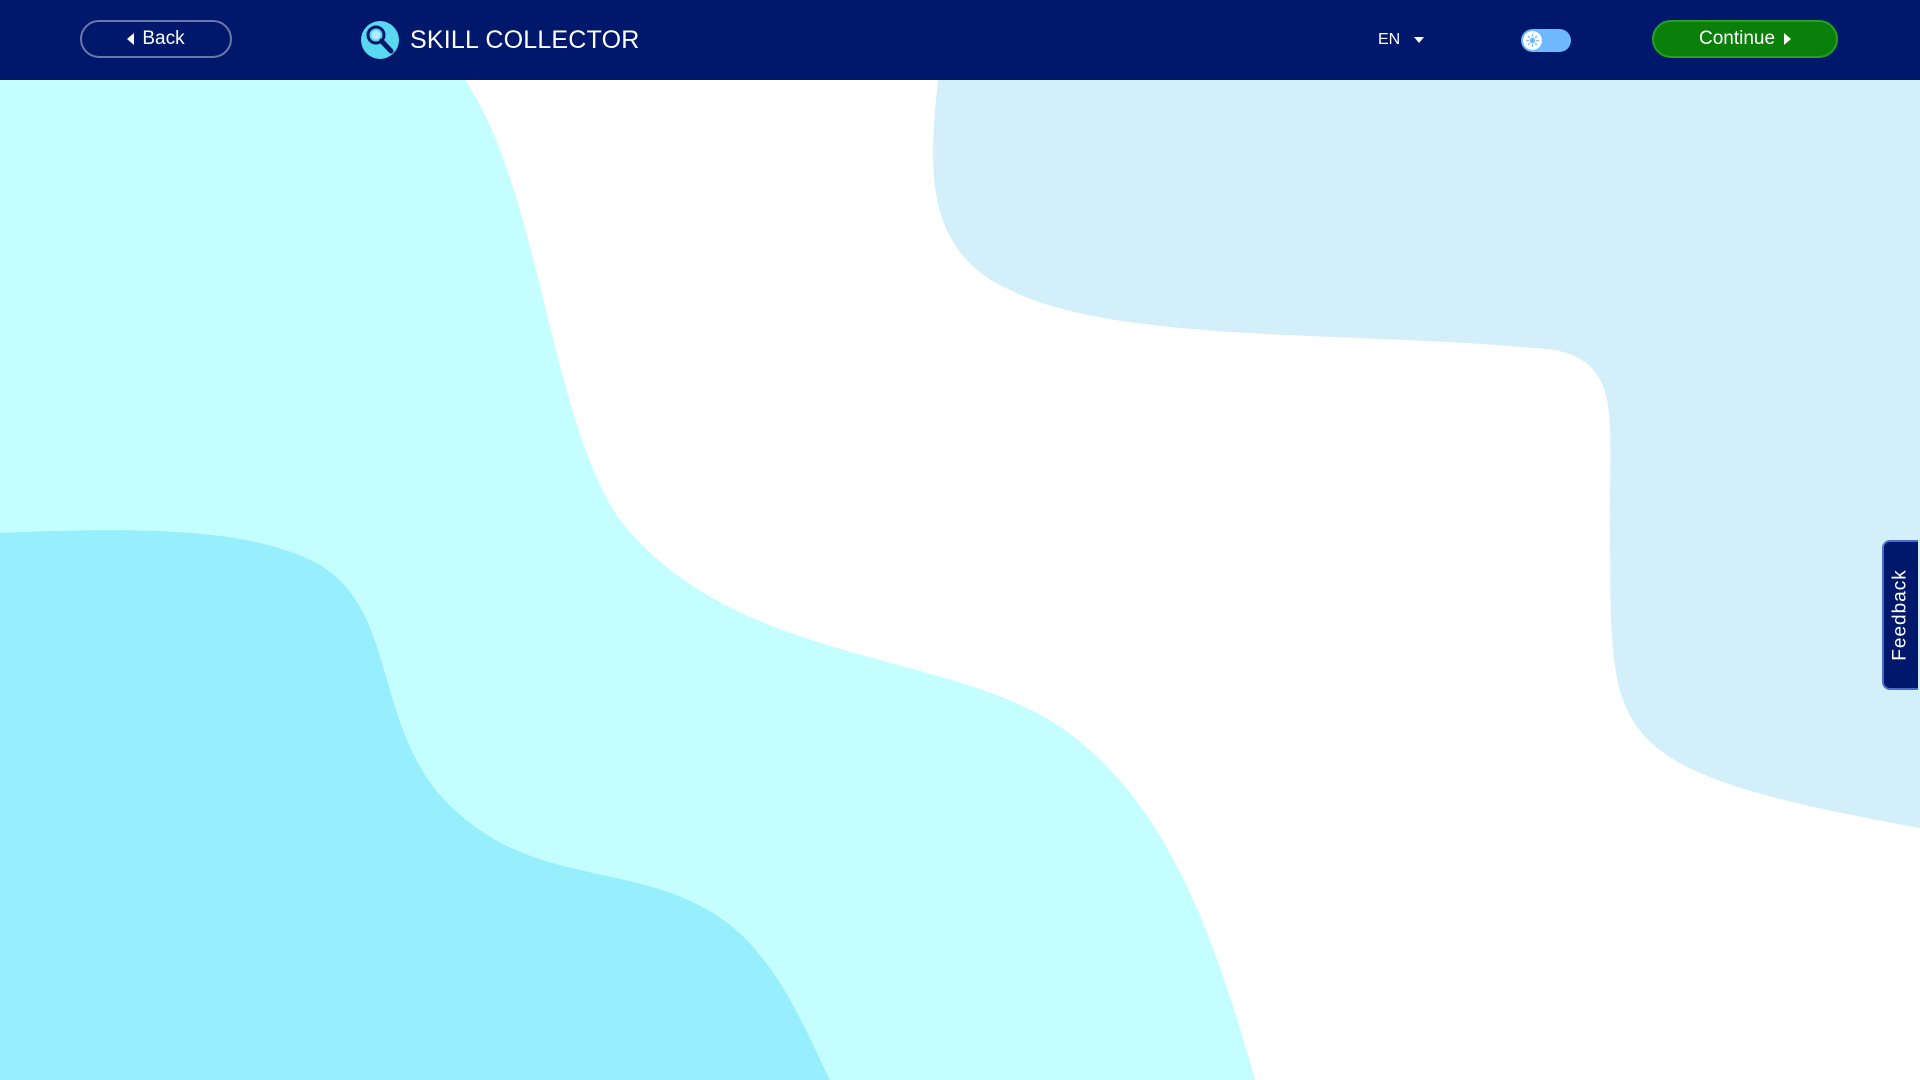 The image size is (1920, 1080). I want to click on chevron-down-icon, so click(1419, 40).